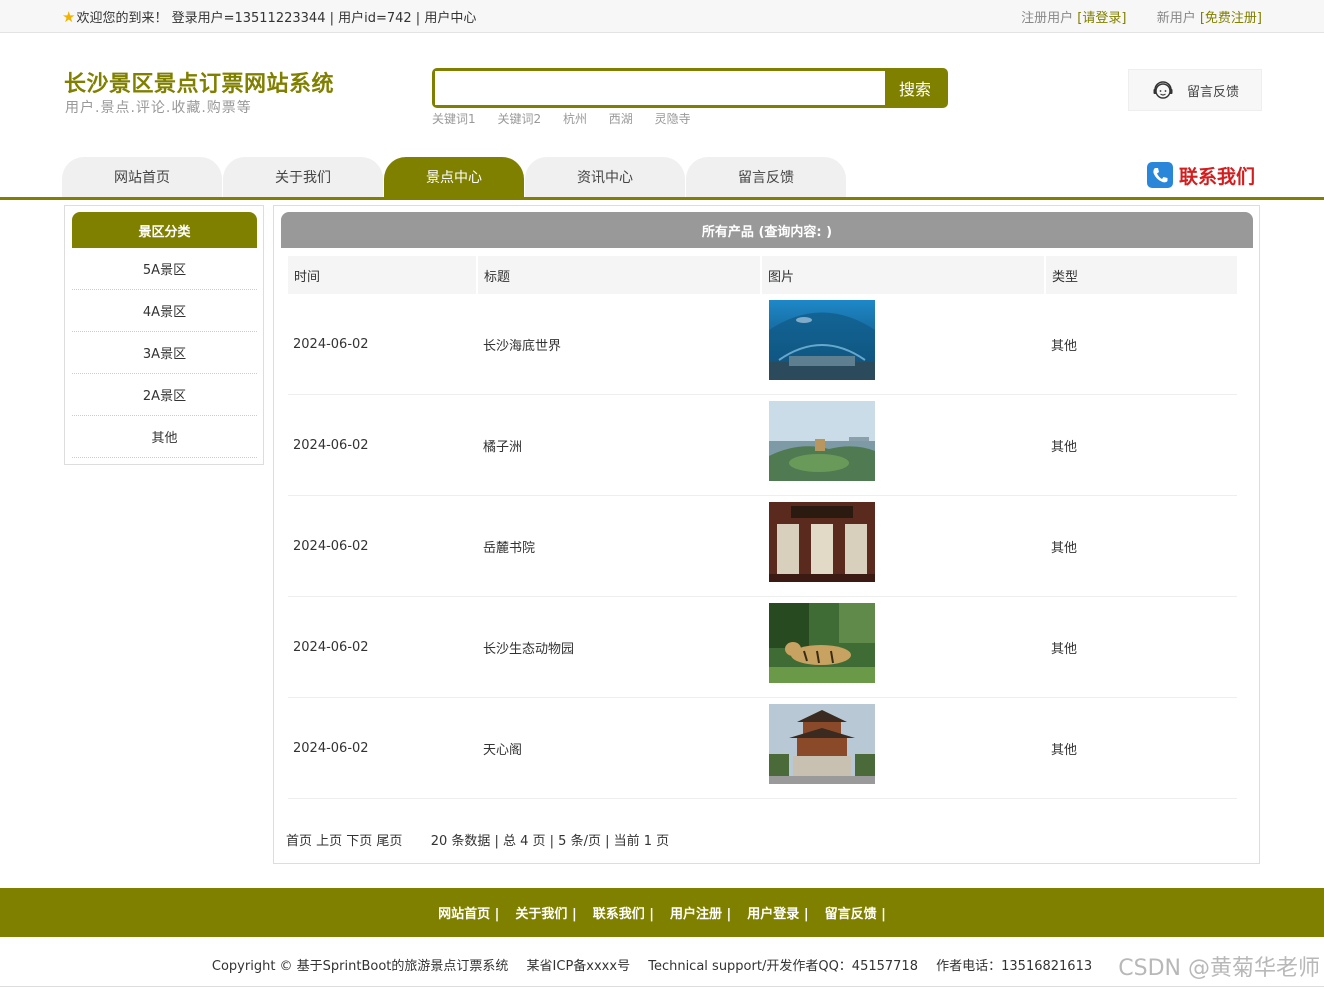  Describe the element at coordinates (762, 344) in the screenshot. I see `table-row: 2024-06-02 长沙海底世界 其他` at that location.